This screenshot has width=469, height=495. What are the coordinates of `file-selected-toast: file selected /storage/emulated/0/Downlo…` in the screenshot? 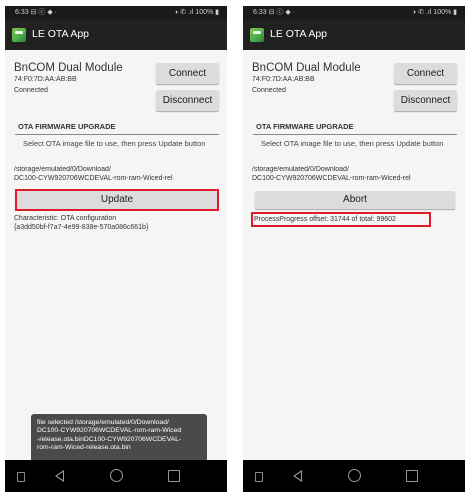 It's located at (119, 439).